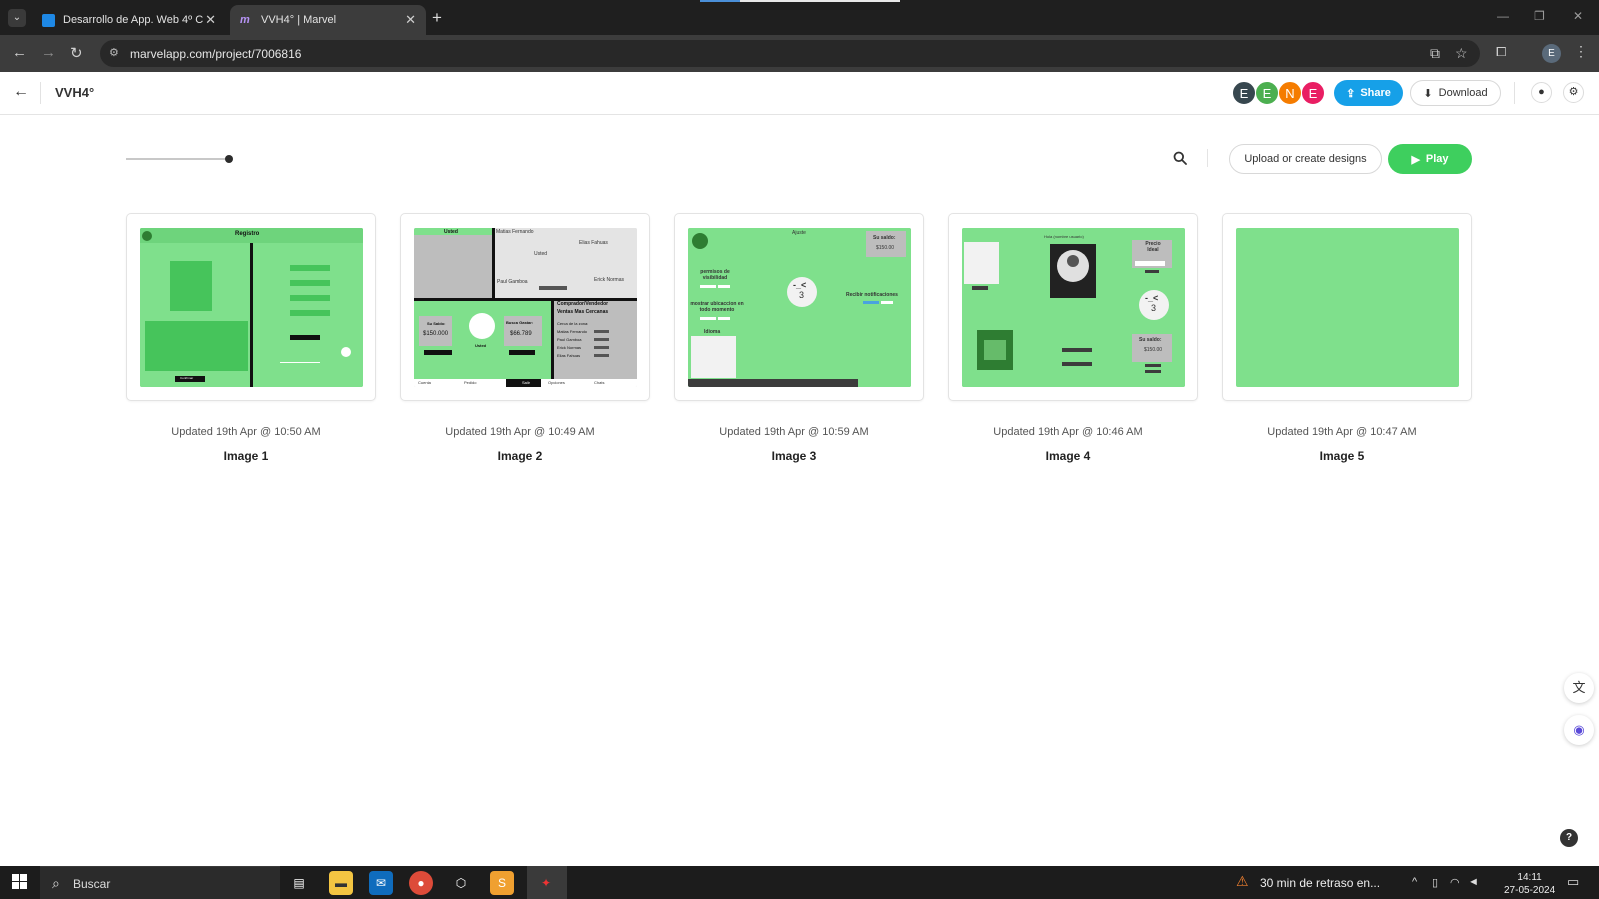  What do you see at coordinates (790, 53) in the screenshot?
I see `address-bar: ⚙ marvelapp.com/project/7006816 ⧉ ☆` at bounding box center [790, 53].